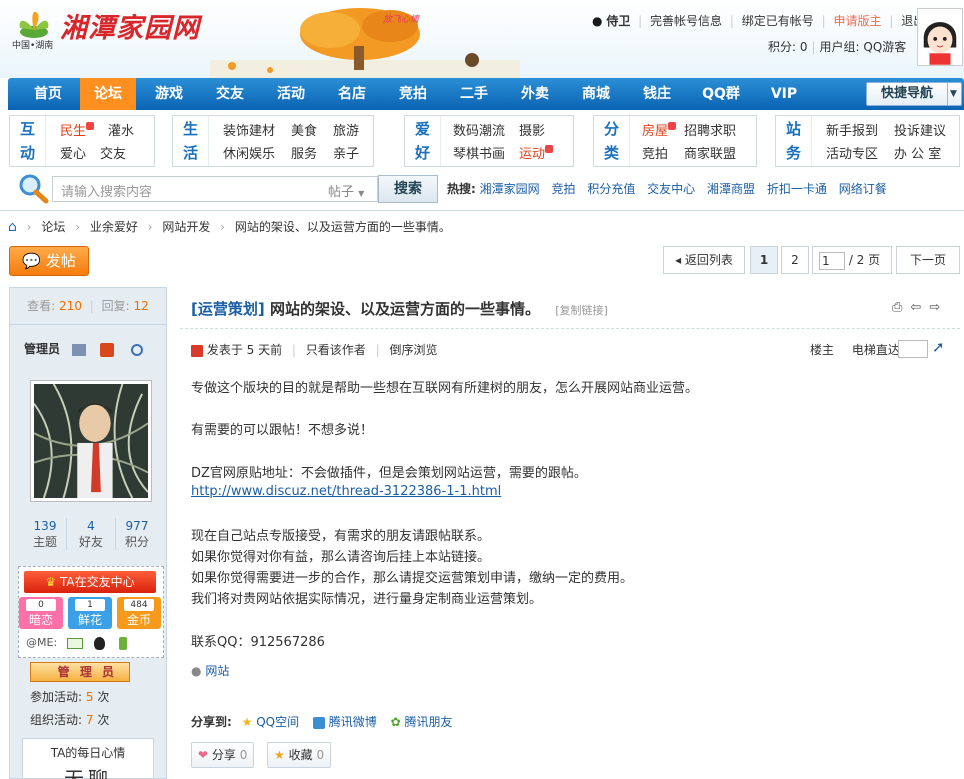 This screenshot has width=964, height=779. I want to click on page-input: 1, so click(832, 260).